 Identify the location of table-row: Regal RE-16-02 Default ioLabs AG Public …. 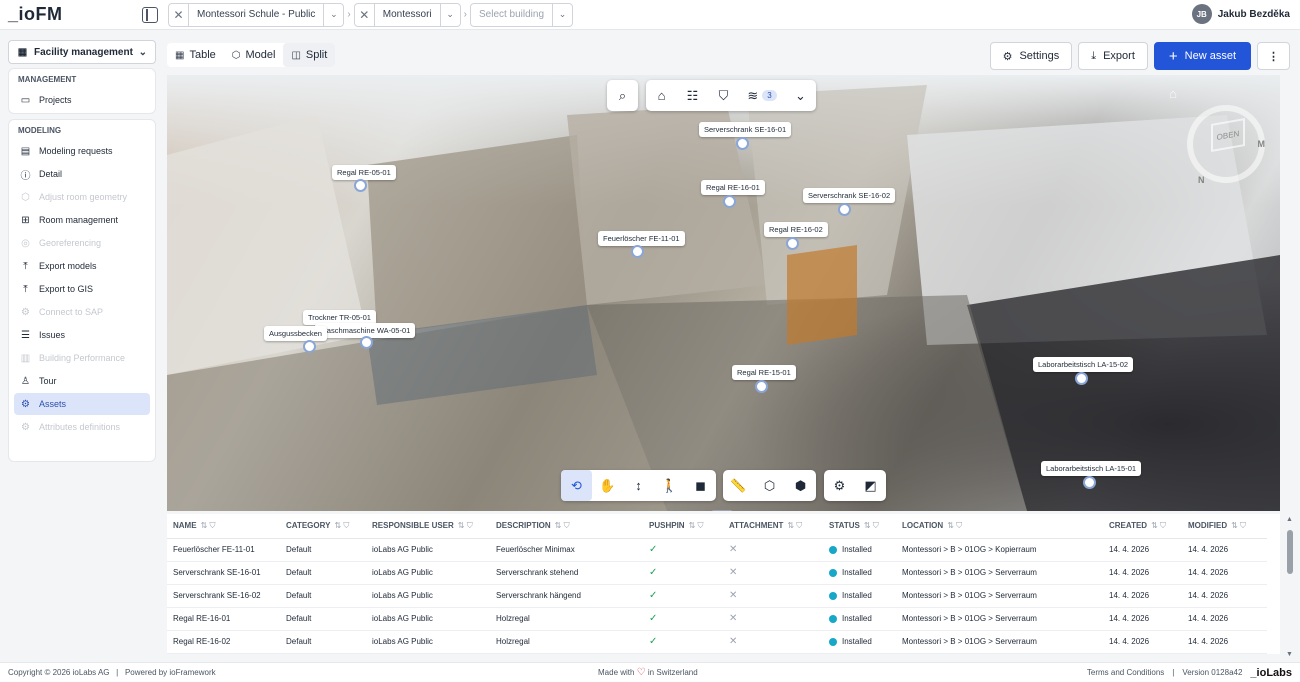
(717, 642).